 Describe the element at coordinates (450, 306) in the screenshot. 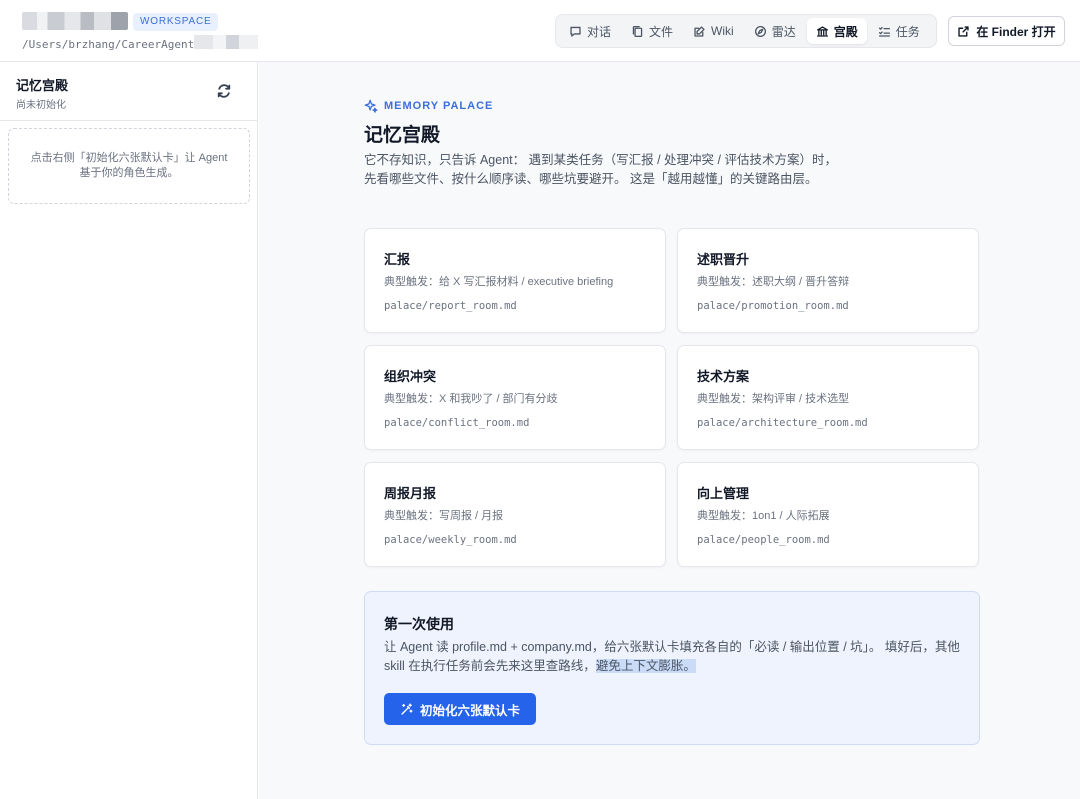

I see `card-path: palace/report_room.md` at that location.